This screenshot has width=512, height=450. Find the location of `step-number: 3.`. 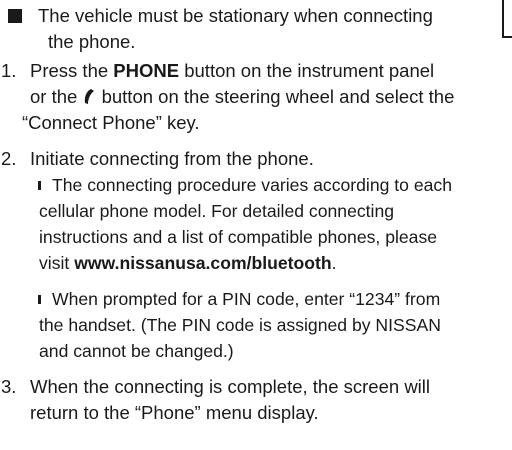

step-number: 3. is located at coordinates (9, 386).